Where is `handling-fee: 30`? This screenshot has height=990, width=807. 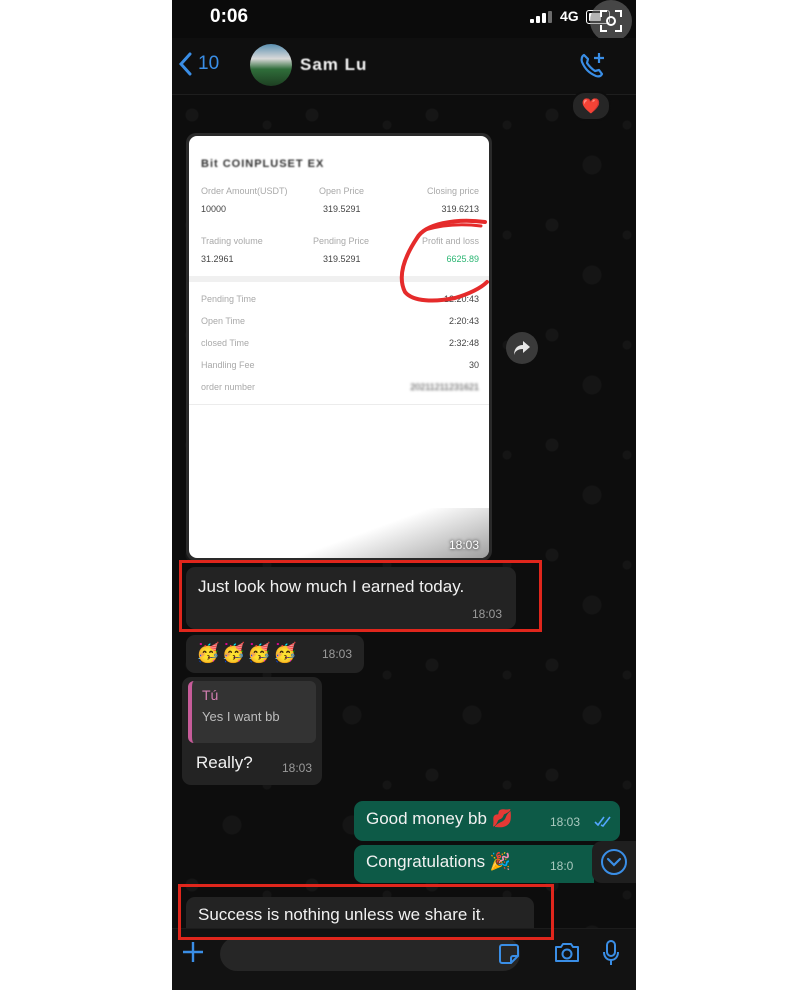 handling-fee: 30 is located at coordinates (473, 365).